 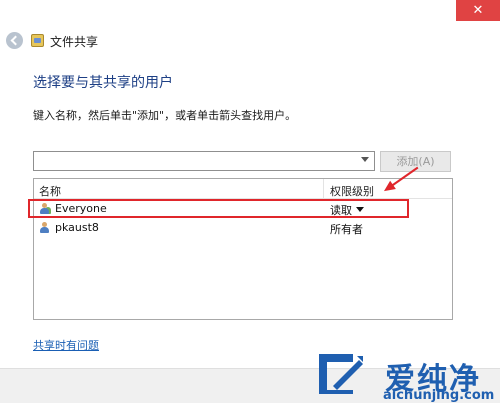 I want to click on annotation-highlight-box, so click(x=218, y=208).